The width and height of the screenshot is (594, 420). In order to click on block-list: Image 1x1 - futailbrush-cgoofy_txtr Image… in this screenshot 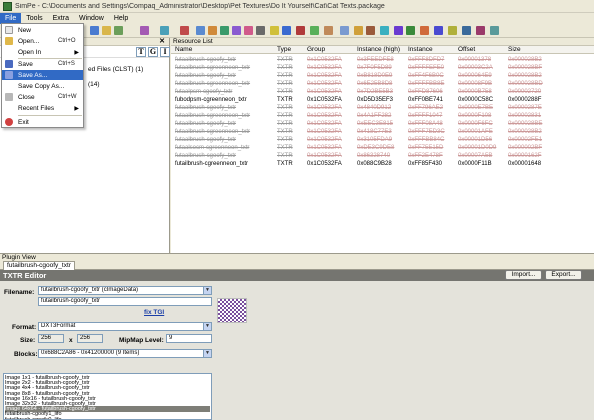, I will do `click(107, 396)`.